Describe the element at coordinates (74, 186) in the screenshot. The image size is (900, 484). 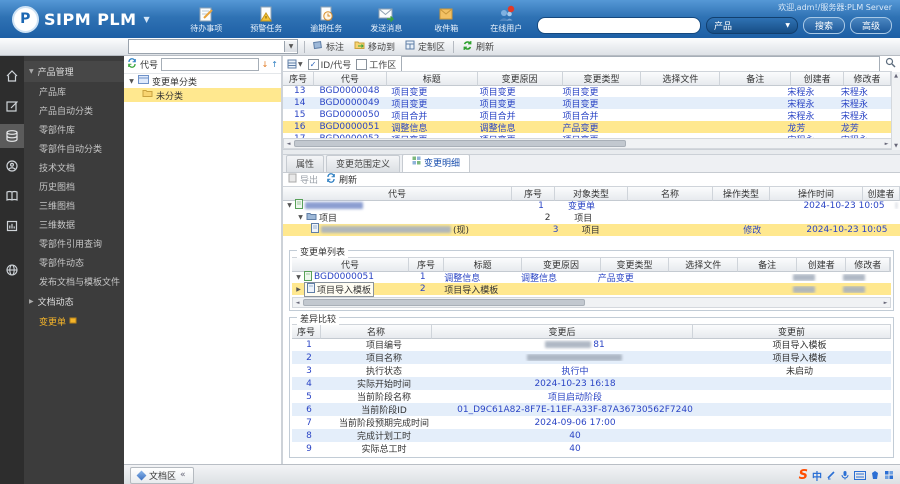
I see `sidebar-item-history-drawings: 历史图档` at that location.